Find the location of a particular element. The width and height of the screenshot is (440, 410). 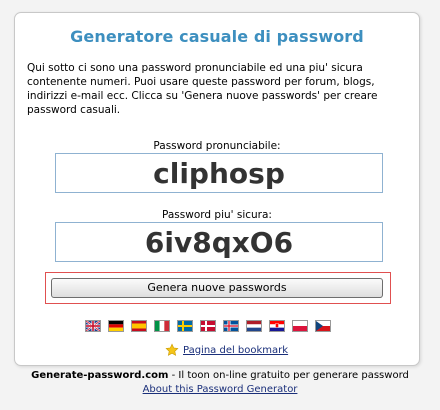

icelandic-flag-icon is located at coordinates (231, 326).